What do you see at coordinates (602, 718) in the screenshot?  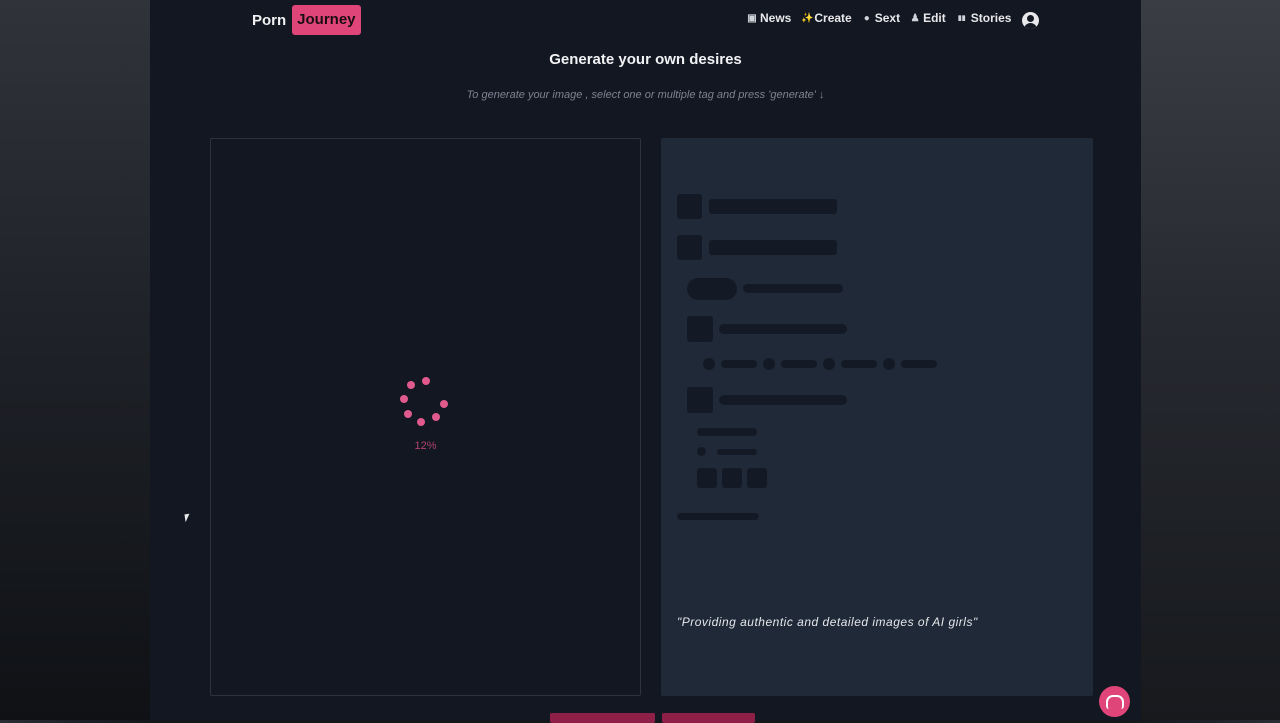 I see `generate-button` at bounding box center [602, 718].